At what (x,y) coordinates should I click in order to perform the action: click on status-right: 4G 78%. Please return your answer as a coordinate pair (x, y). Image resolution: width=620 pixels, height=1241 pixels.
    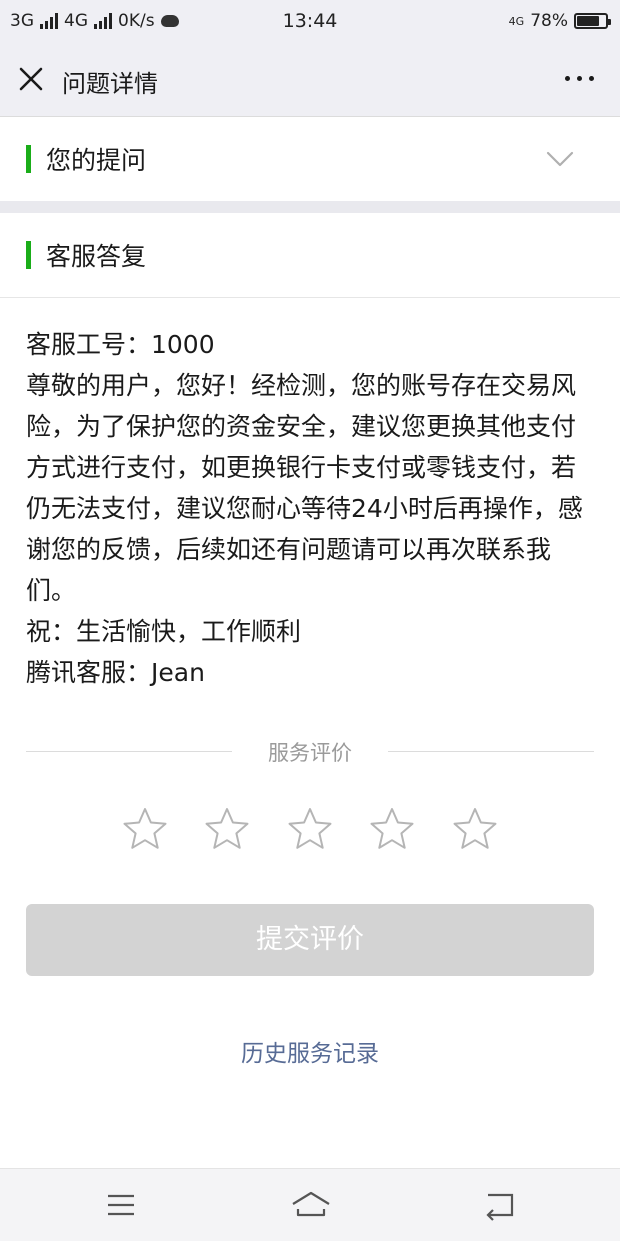
    Looking at the image, I should click on (559, 21).